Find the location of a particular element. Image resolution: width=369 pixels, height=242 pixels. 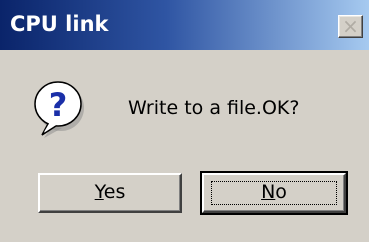

close-icon: × is located at coordinates (350, 26).